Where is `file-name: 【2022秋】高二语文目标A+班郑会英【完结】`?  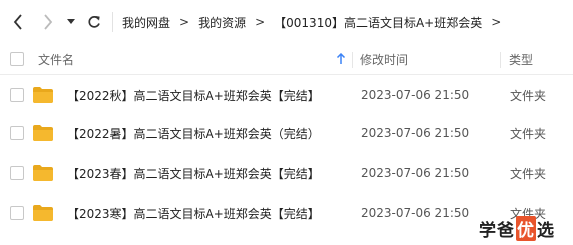
file-name: 【2022秋】高二语文目标A+班郑会英【完结】 is located at coordinates (193, 95).